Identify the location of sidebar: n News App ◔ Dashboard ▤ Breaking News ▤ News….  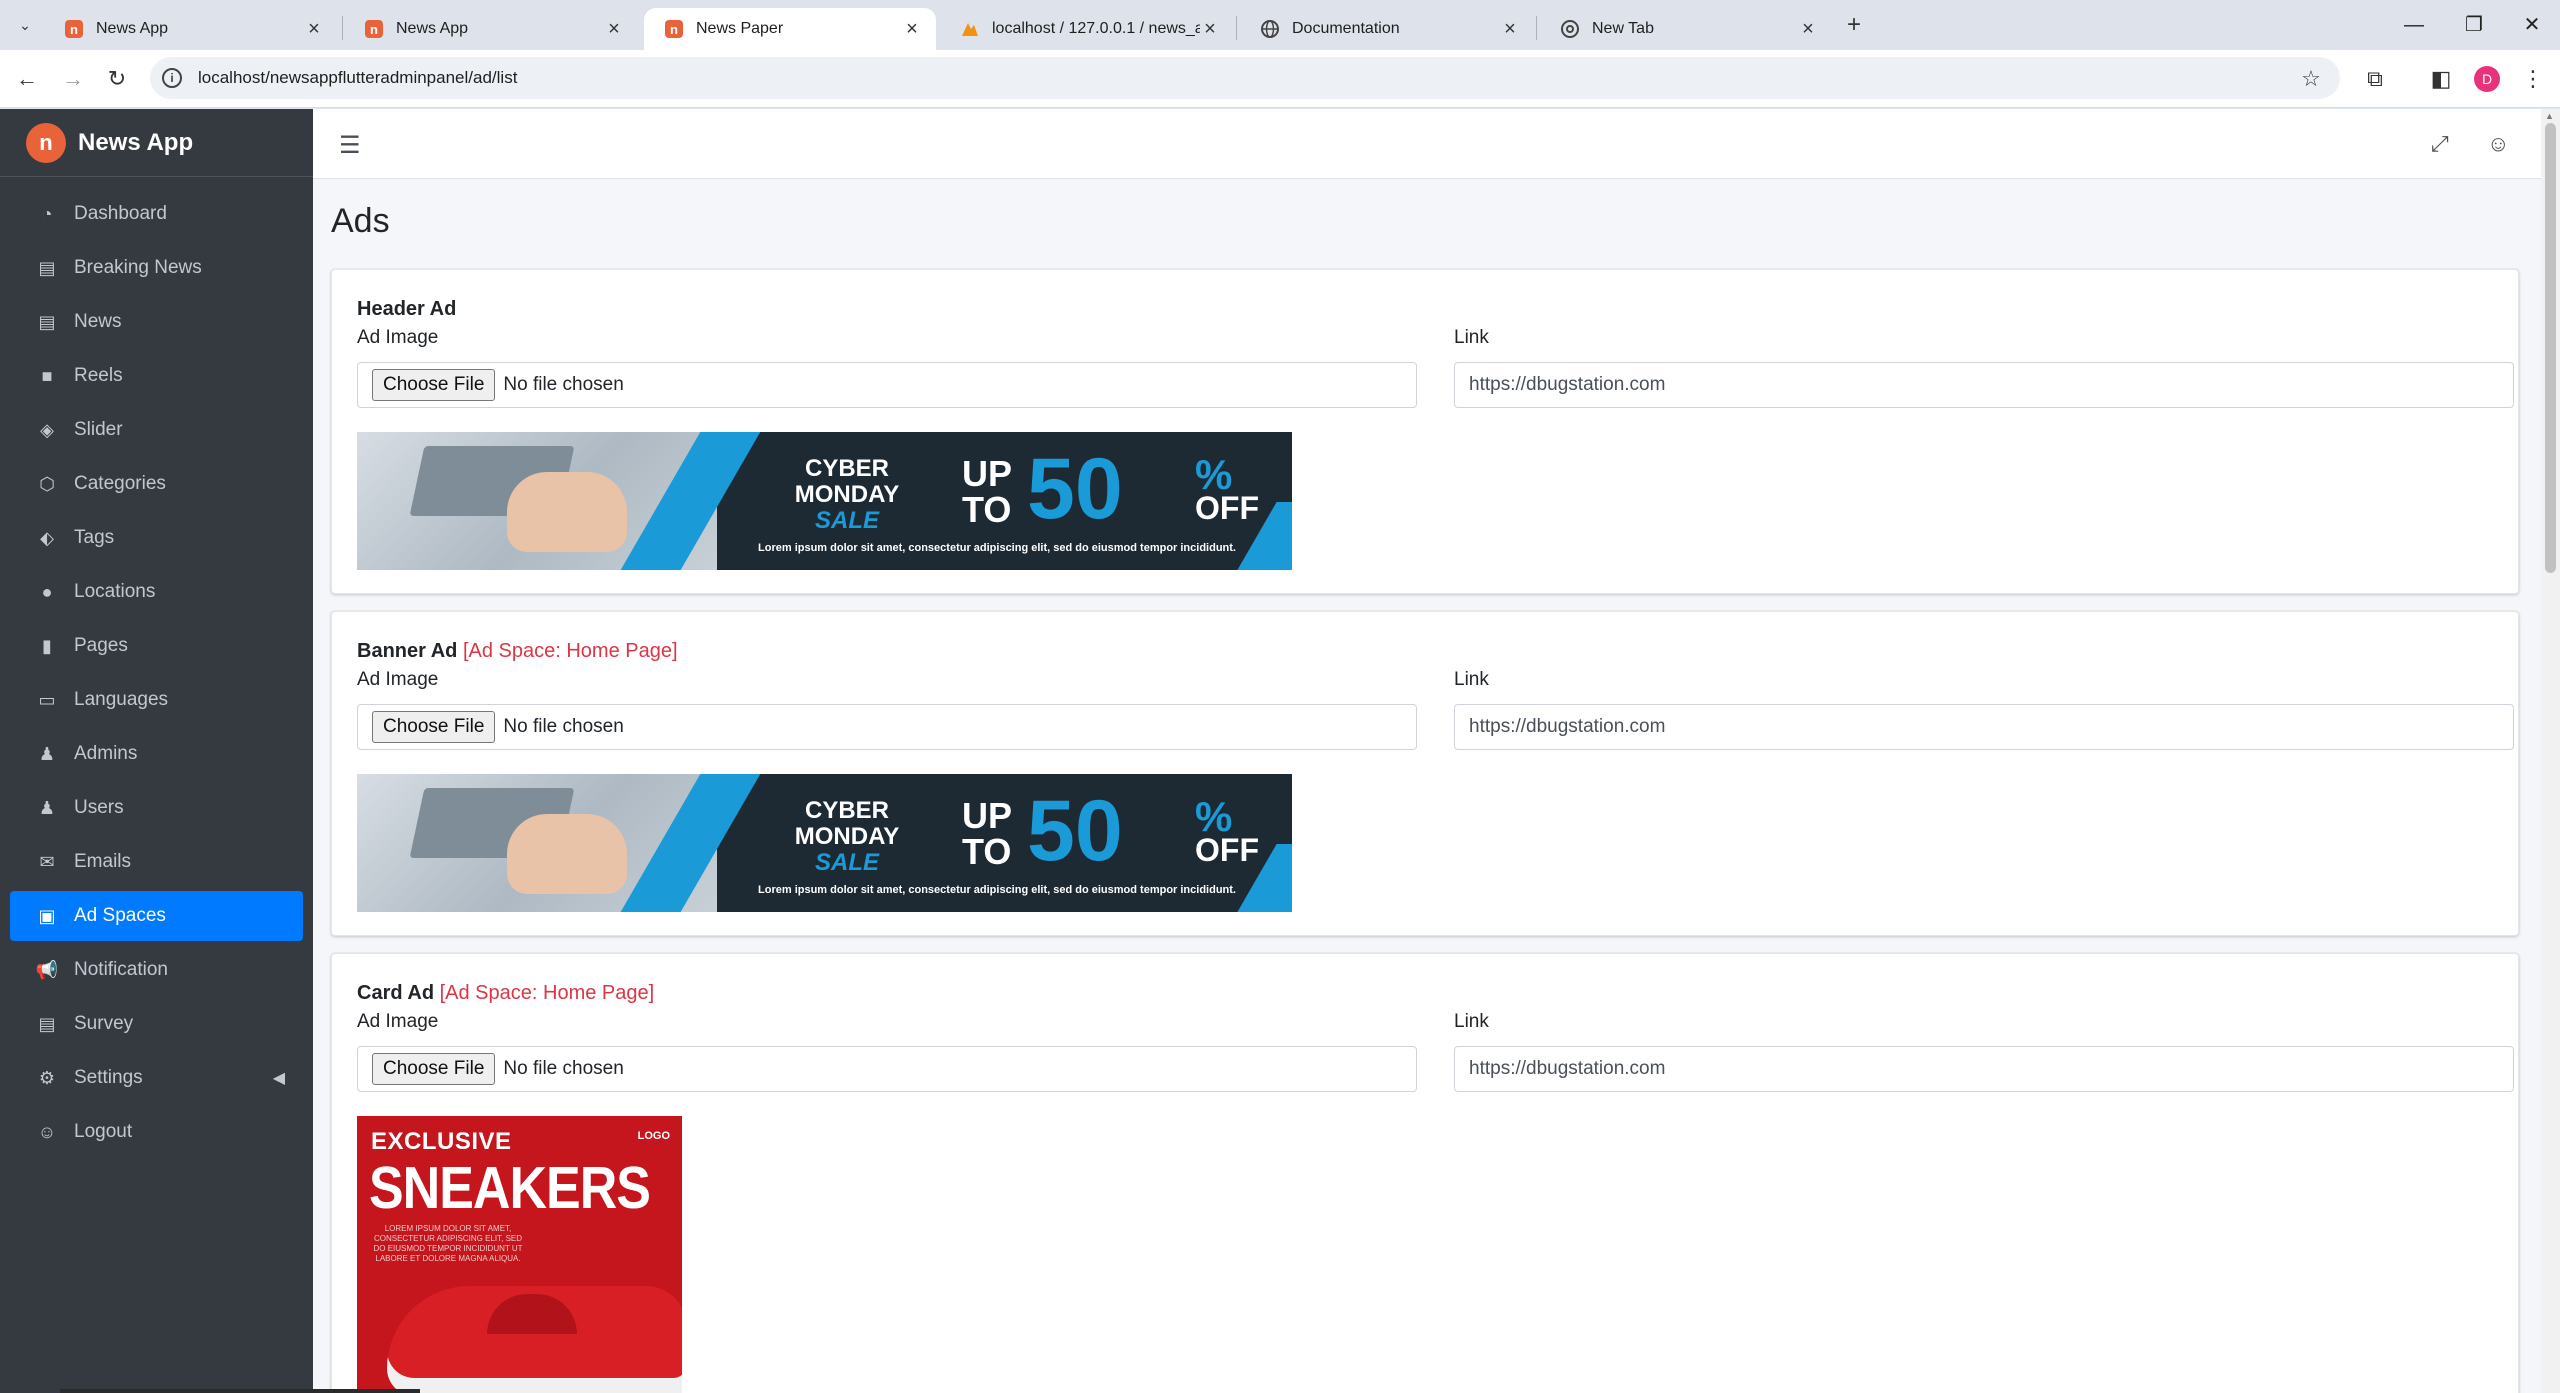
(156, 751).